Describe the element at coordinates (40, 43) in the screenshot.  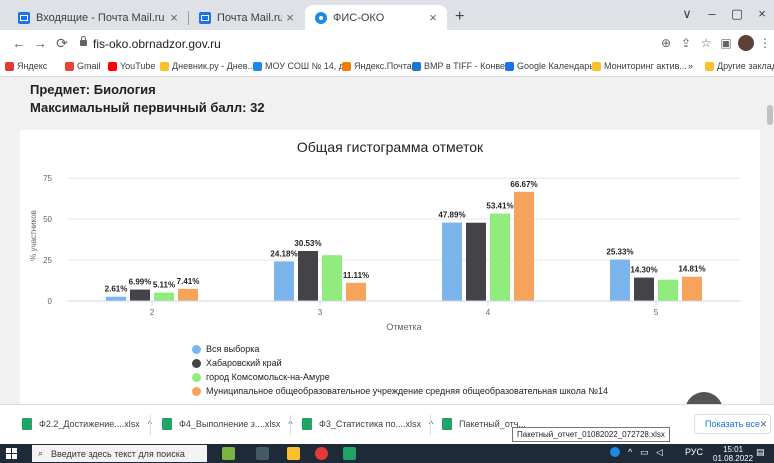
I see `forward-icon: →` at that location.